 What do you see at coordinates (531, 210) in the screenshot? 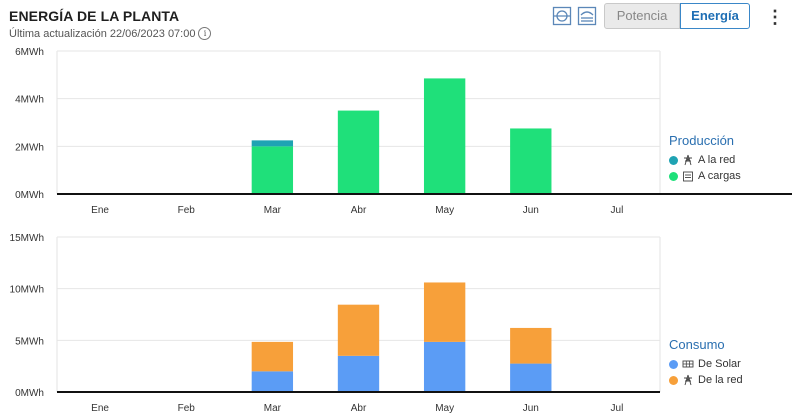
I see `production-x-tick-label: Jun` at bounding box center [531, 210].